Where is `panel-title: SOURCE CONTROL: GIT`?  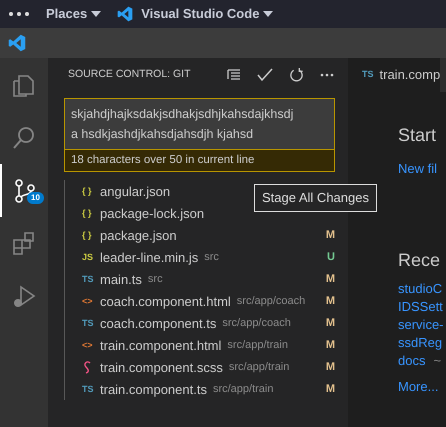 panel-title: SOURCE CONTROL: GIT is located at coordinates (129, 74).